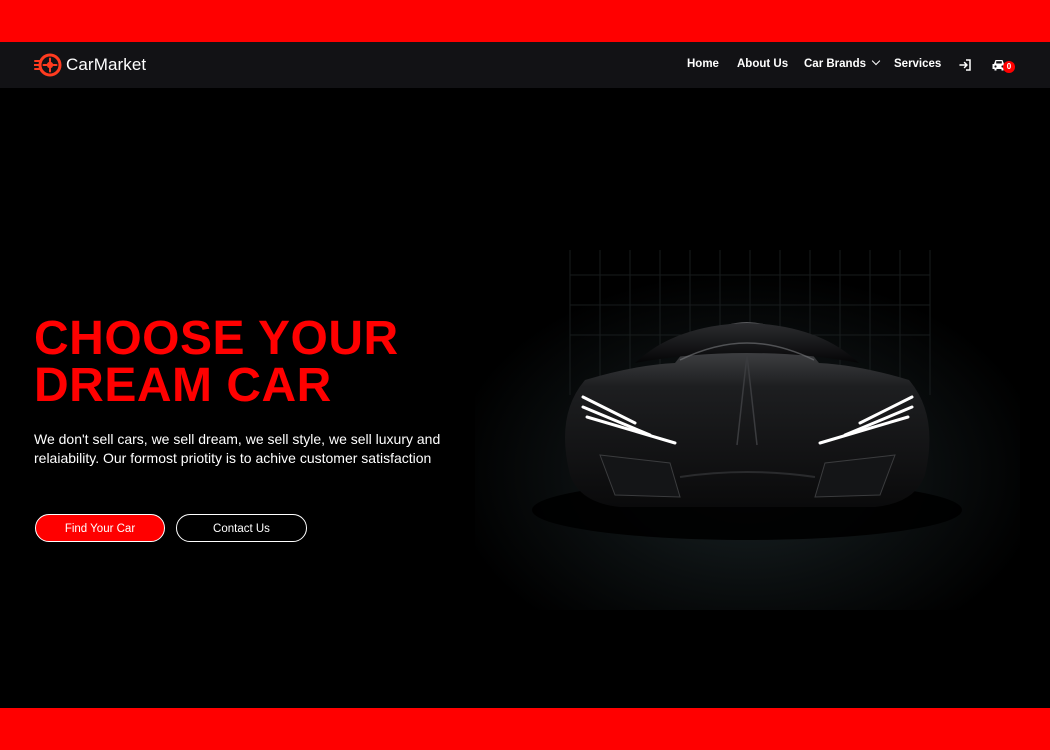  What do you see at coordinates (216, 338) in the screenshot?
I see `hero-title-line-1: CHOOSE YOUR` at bounding box center [216, 338].